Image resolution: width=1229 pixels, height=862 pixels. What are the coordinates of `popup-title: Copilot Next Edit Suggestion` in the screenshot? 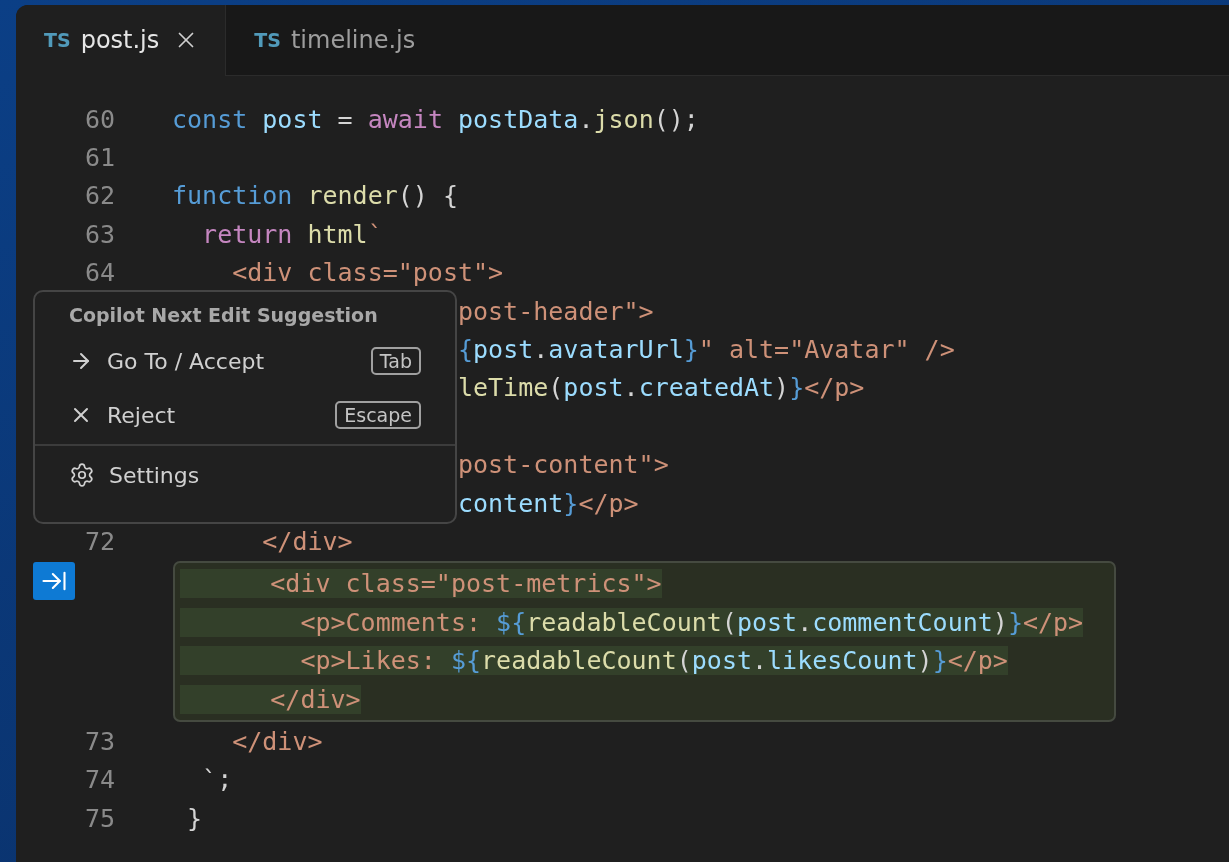 It's located at (223, 315).